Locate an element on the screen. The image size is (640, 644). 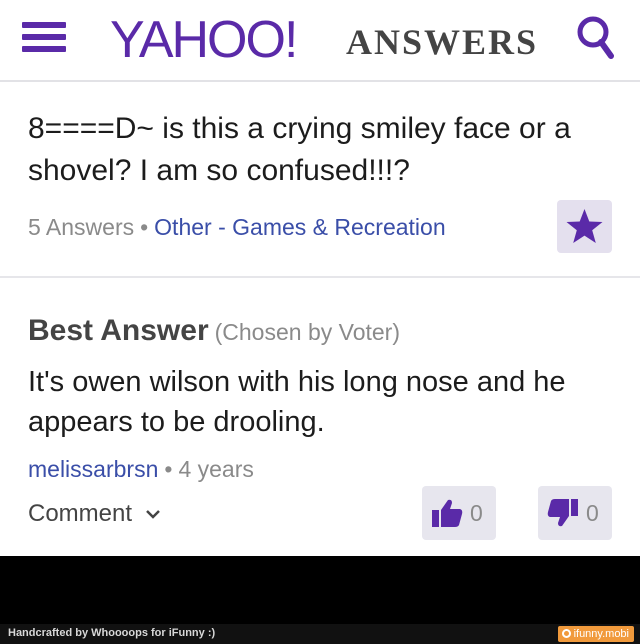
answer-meta: melissarbrsn • 4 years is located at coordinates (141, 469).